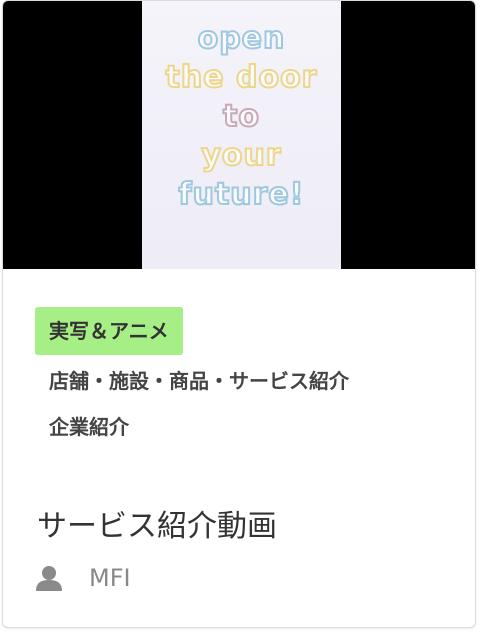 This screenshot has height=632, width=480. What do you see at coordinates (241, 155) in the screenshot?
I see `thumbnail-line-4: your` at bounding box center [241, 155].